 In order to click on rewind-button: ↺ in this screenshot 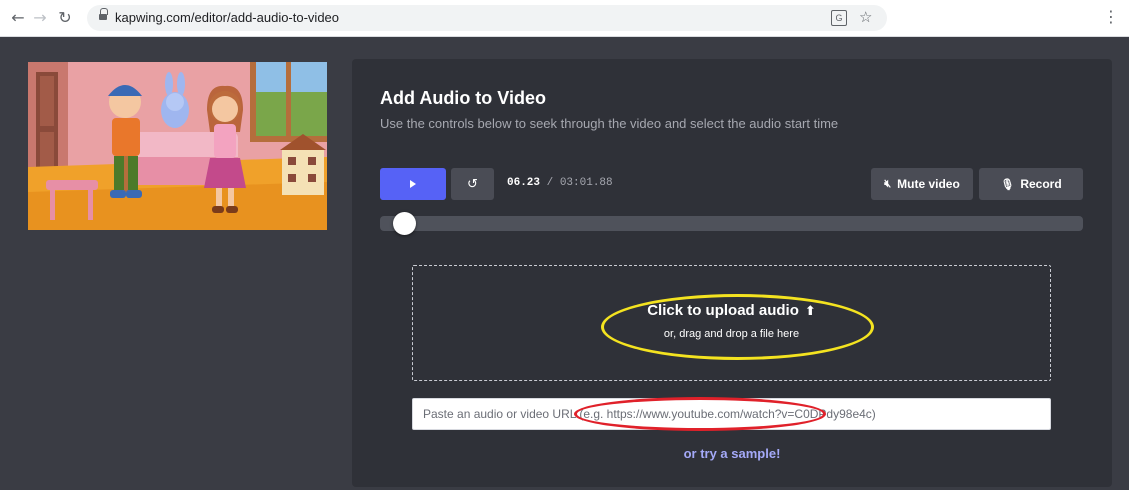, I will do `click(472, 184)`.